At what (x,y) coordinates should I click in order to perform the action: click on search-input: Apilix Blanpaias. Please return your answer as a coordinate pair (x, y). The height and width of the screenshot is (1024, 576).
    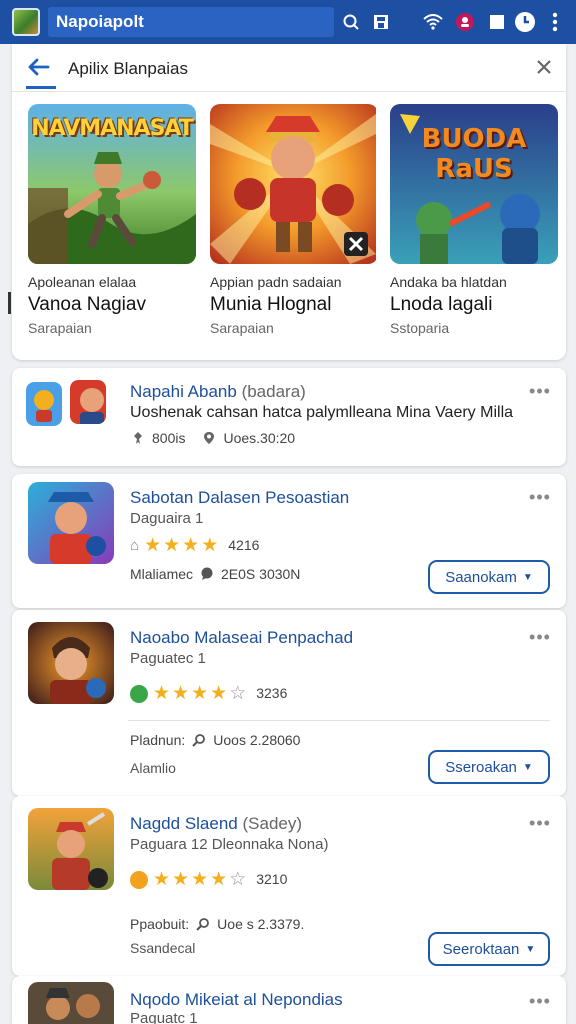
    Looking at the image, I should click on (128, 69).